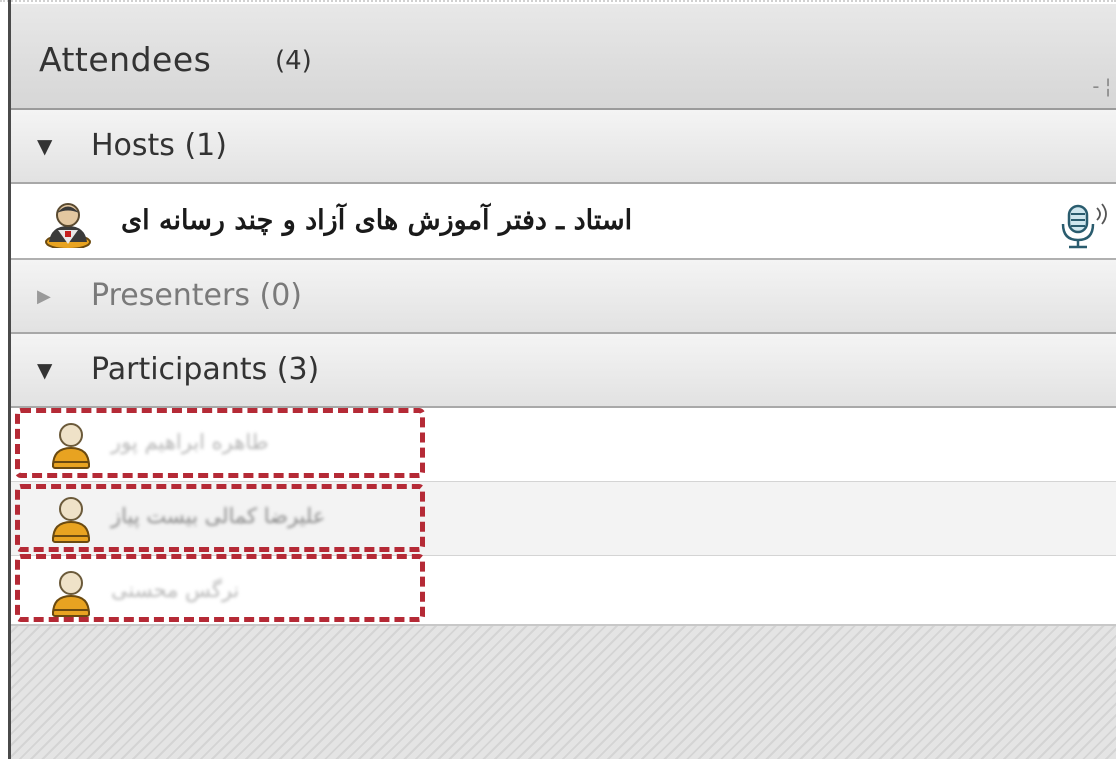 This screenshot has width=1116, height=759. I want to click on host-avatar-icon, so click(68, 225).